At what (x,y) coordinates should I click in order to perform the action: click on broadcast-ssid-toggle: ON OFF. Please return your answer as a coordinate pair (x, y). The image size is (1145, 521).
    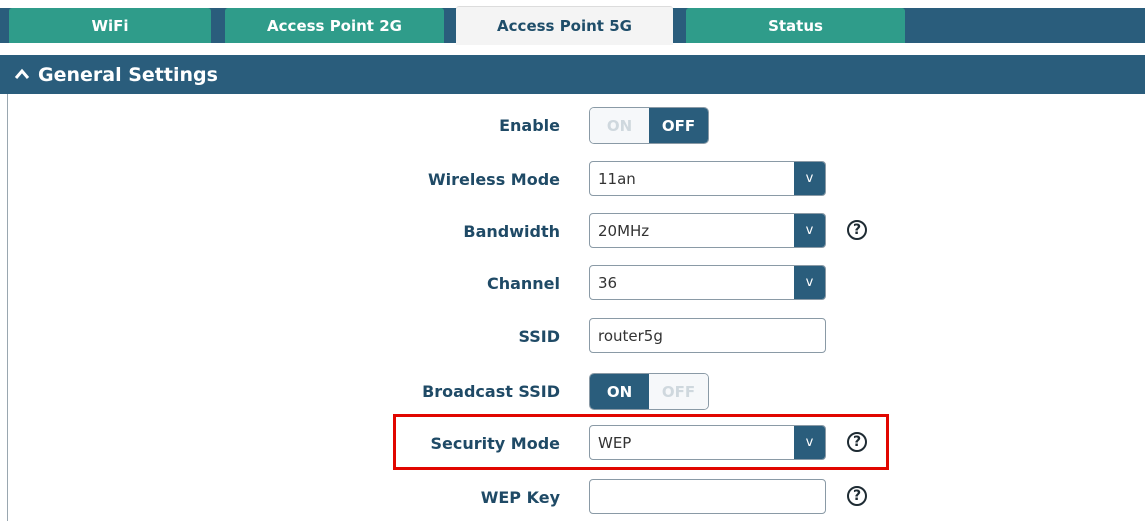
    Looking at the image, I should click on (649, 391).